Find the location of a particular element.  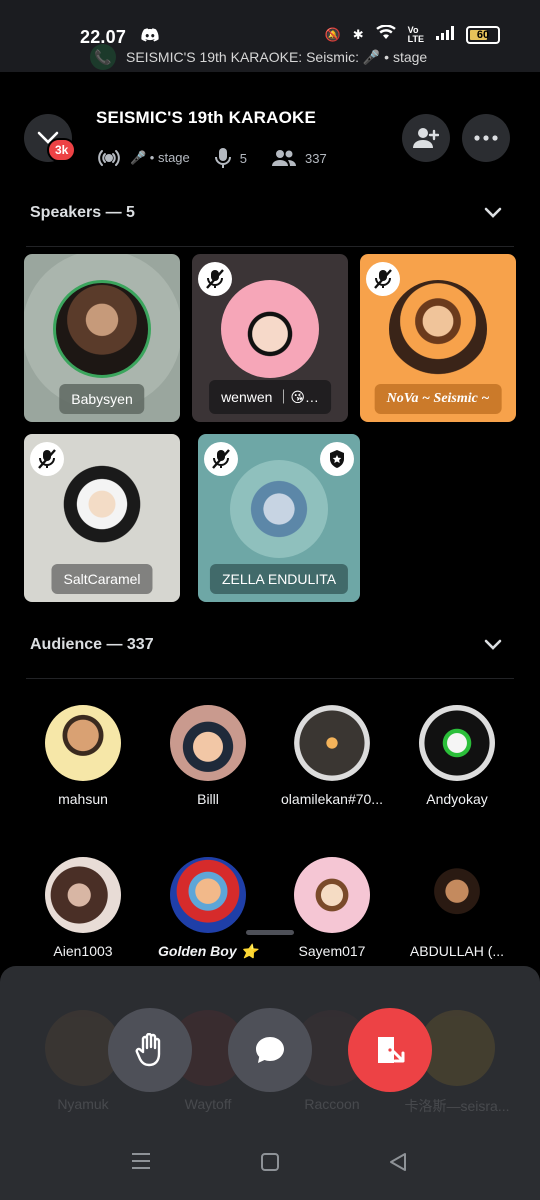

back-nav-button is located at coordinates (398, 1164).